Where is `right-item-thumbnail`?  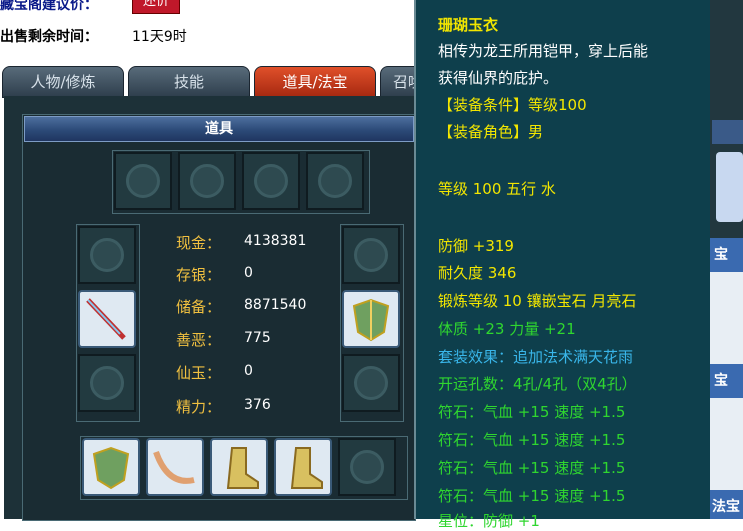 right-item-thumbnail is located at coordinates (729, 187).